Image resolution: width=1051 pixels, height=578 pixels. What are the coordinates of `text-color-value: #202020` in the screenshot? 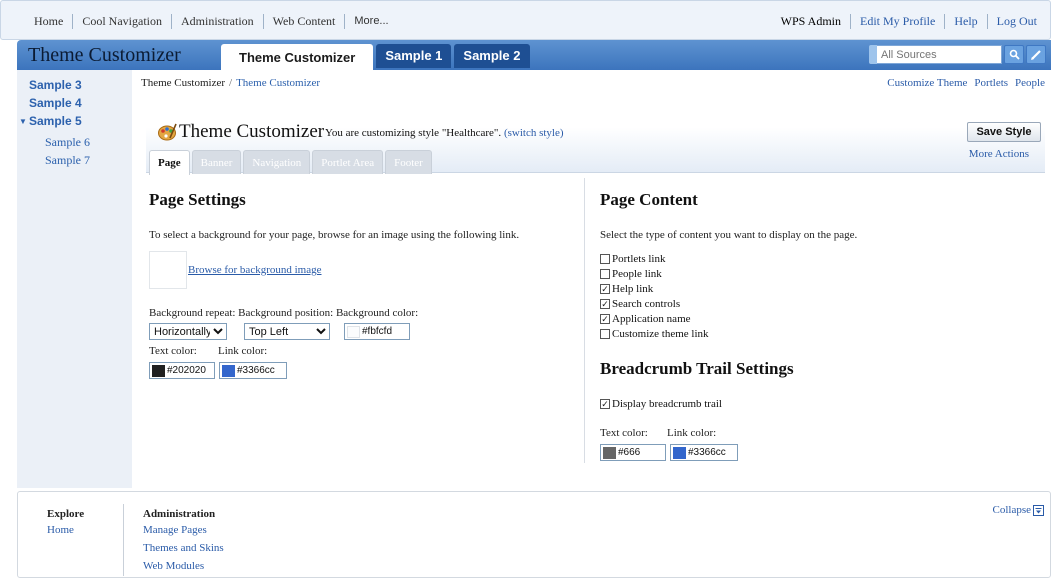 It's located at (186, 370).